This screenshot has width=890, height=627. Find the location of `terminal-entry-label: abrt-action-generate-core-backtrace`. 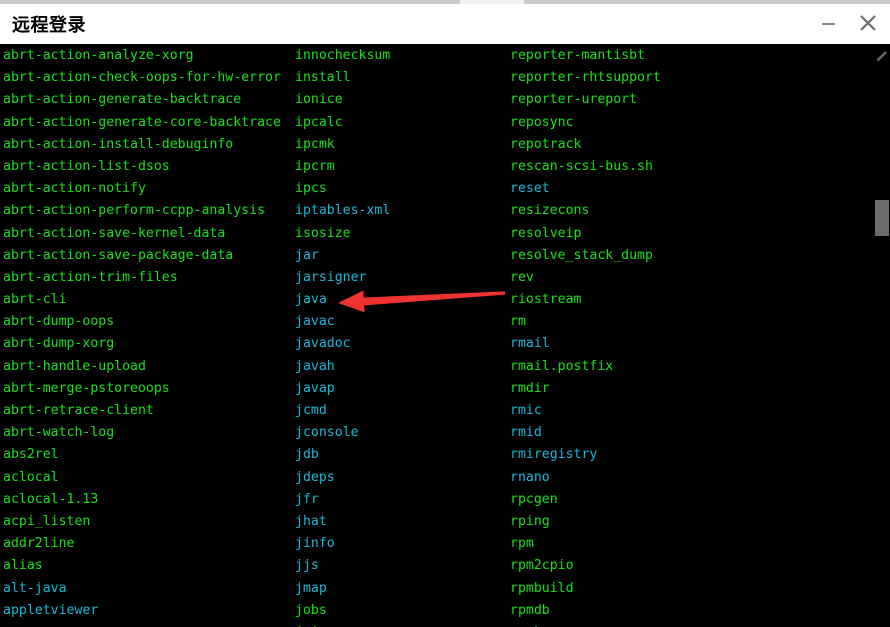

terminal-entry-label: abrt-action-generate-core-backtrace is located at coordinates (142, 122).